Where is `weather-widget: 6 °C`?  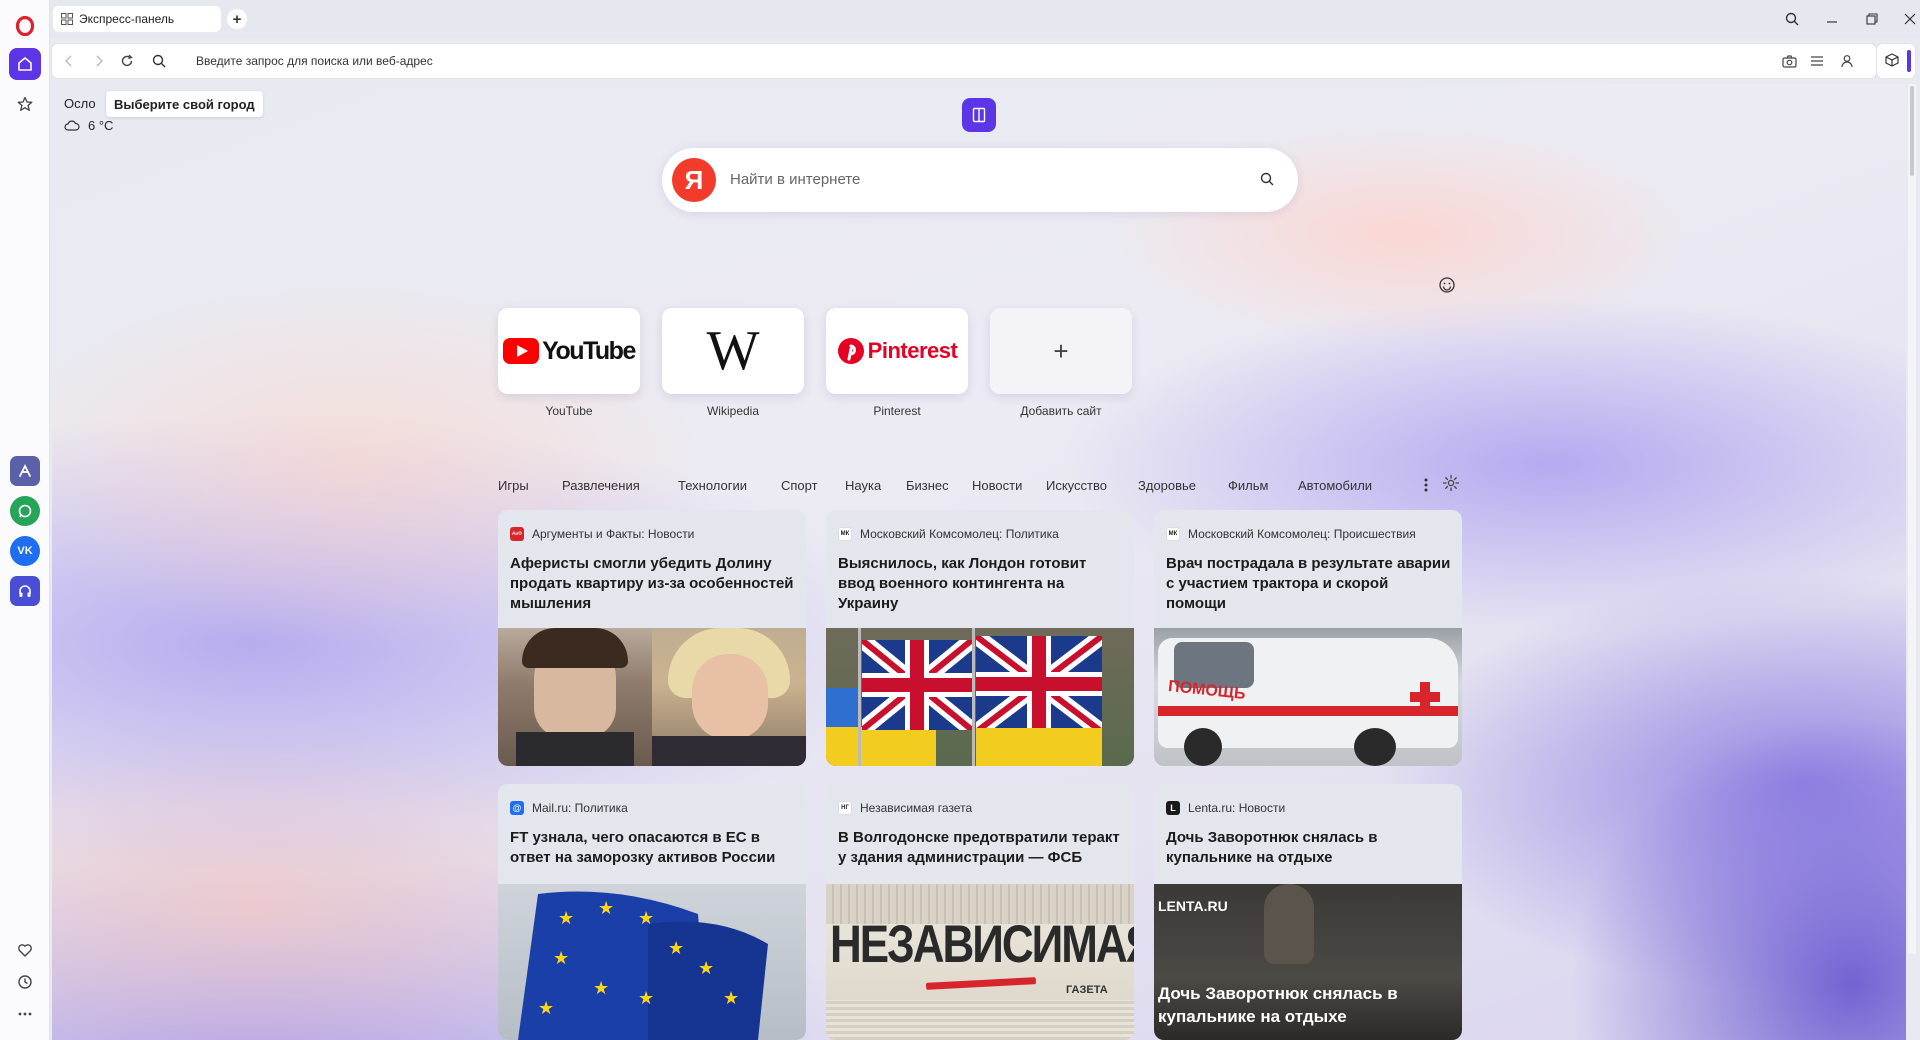 weather-widget: 6 °C is located at coordinates (88, 125).